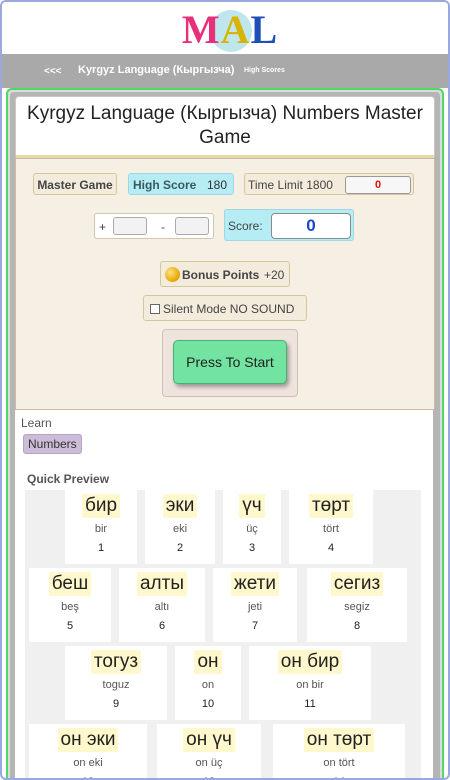  Describe the element at coordinates (357, 584) in the screenshot. I see `card-kyrgyz: сегиз` at that location.